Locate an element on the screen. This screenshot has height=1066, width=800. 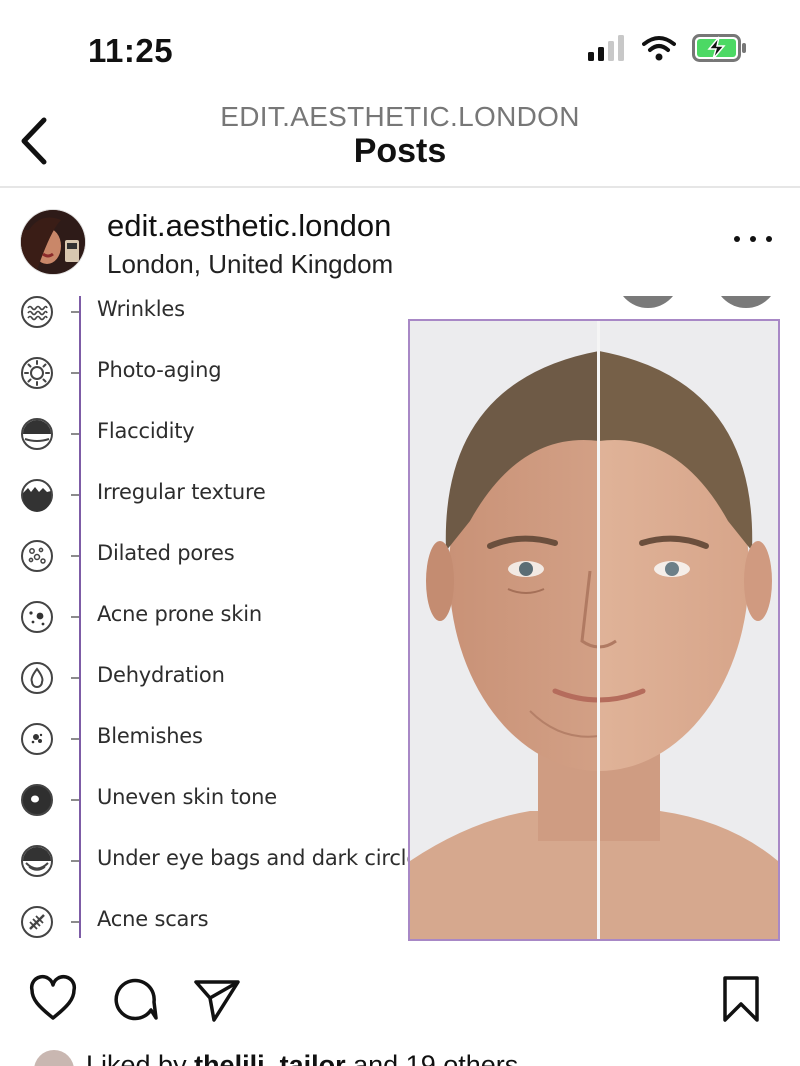
heart-icon is located at coordinates (53, 999).